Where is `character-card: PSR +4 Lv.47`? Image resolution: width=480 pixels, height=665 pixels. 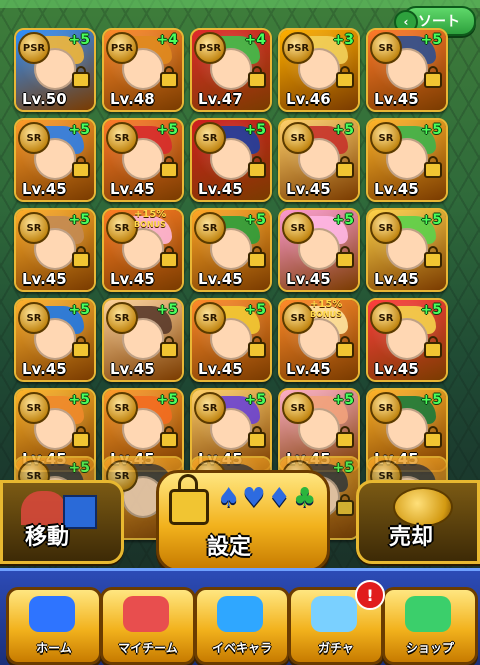
character-card: PSR +4 Lv.47 is located at coordinates (231, 70).